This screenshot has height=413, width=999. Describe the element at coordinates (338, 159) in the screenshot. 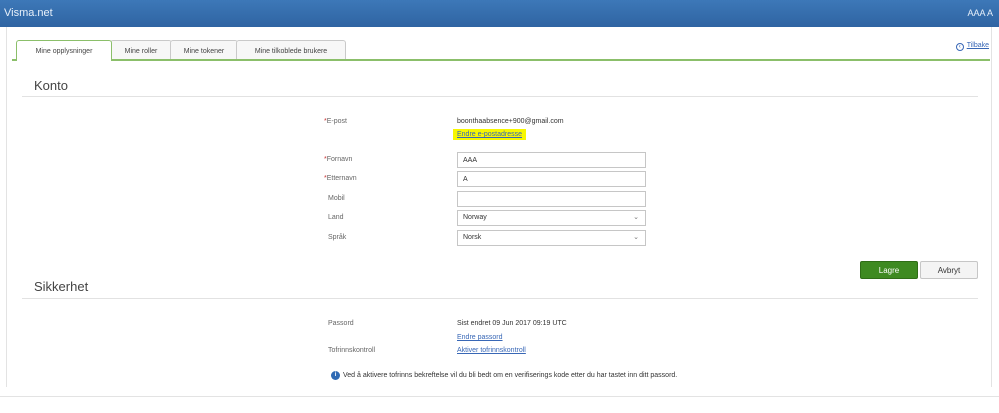

I see `firstname-label: *Fornavn` at that location.